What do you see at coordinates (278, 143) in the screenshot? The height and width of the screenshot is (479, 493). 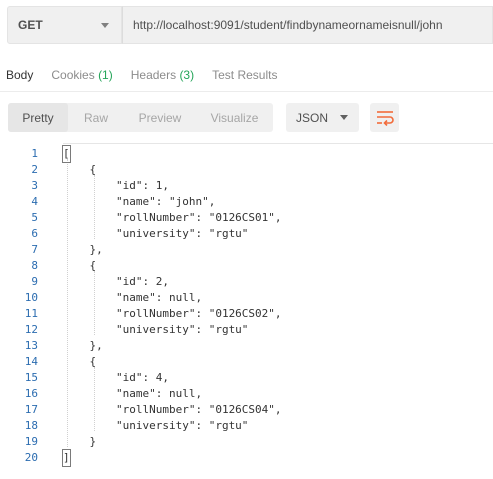 I see `divider` at bounding box center [278, 143].